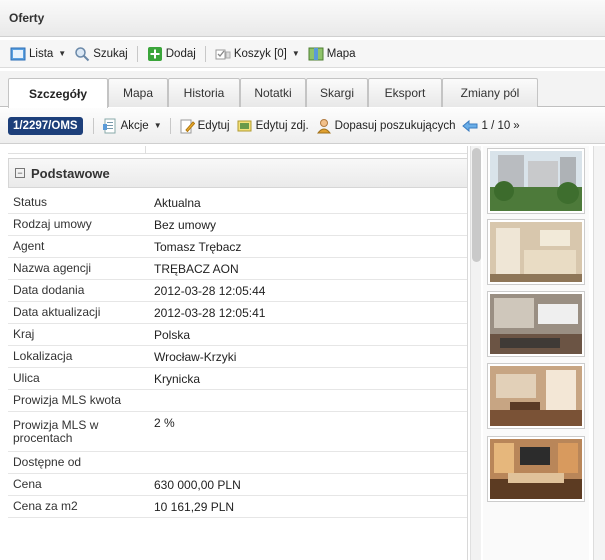 This screenshot has height=560, width=605. I want to click on collapse-icon: −, so click(20, 173).